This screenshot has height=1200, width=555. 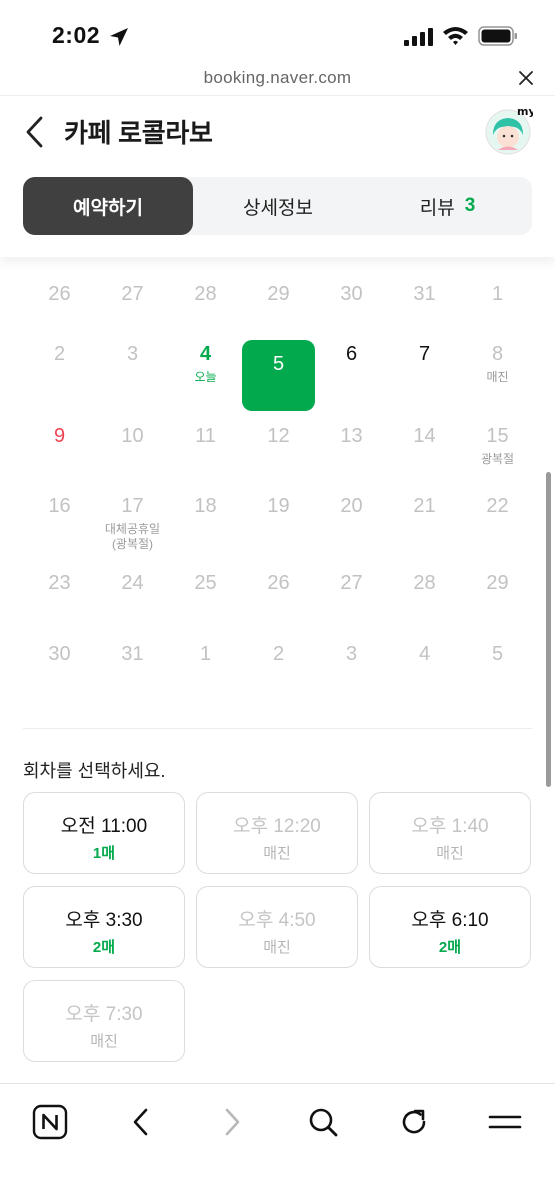 I want to click on session-time: 오후 12:20, so click(x=277, y=826).